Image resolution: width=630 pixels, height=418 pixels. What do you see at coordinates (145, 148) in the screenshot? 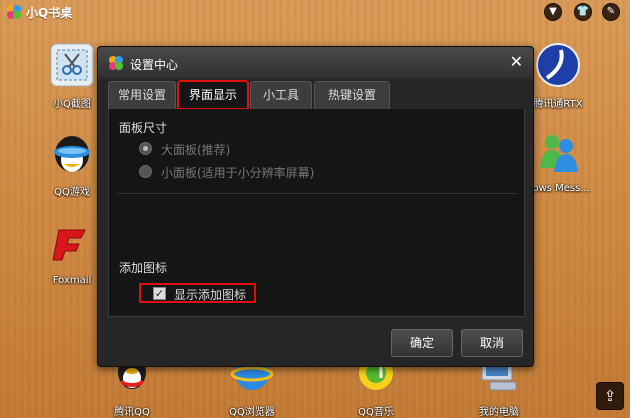
I see `radio-large-panel` at bounding box center [145, 148].